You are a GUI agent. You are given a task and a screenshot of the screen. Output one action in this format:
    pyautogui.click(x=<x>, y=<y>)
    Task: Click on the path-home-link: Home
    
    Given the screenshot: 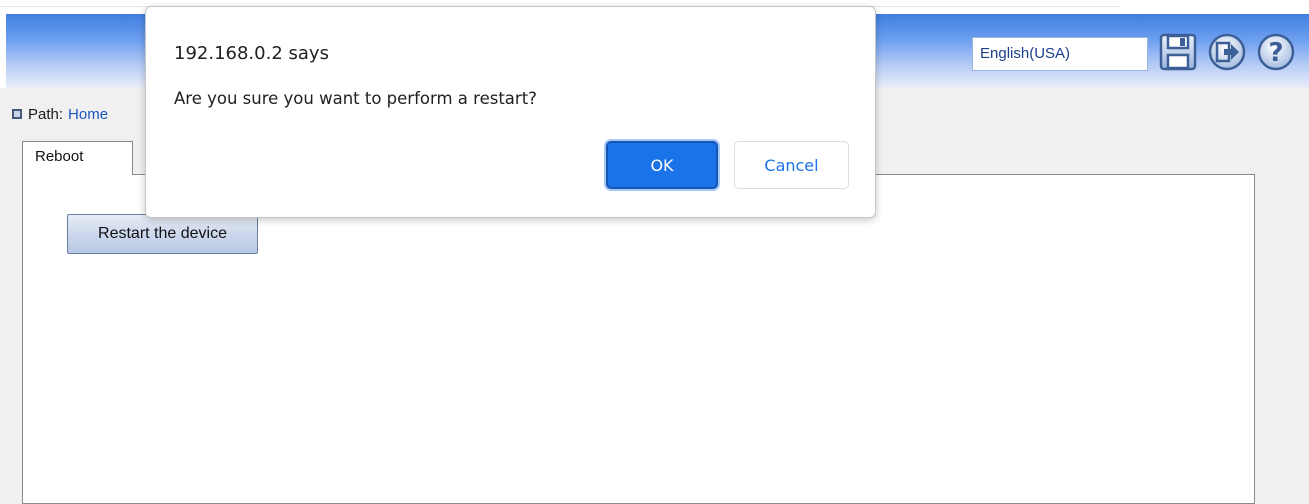 What is the action you would take?
    pyautogui.click(x=88, y=114)
    